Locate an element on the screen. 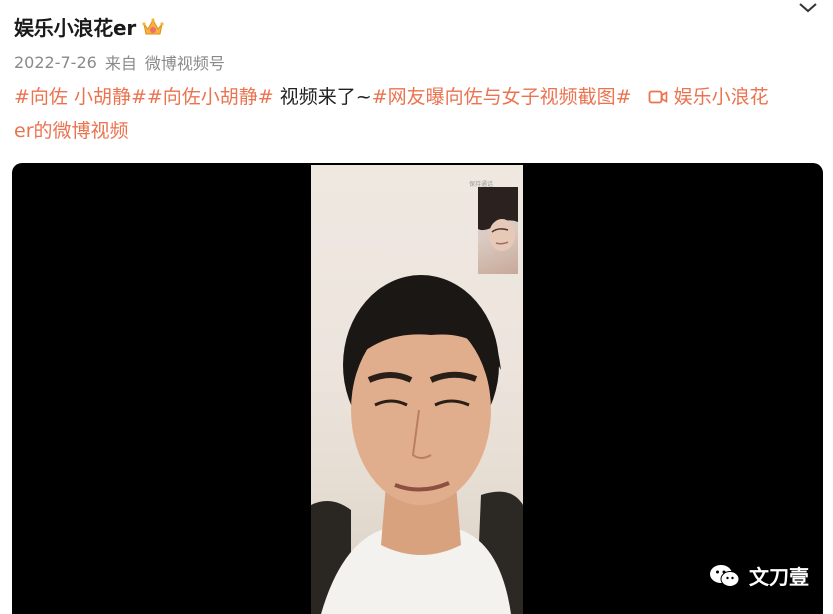 Image resolution: width=833 pixels, height=614 pixels. username: 娱乐小浪花er is located at coordinates (89, 26).